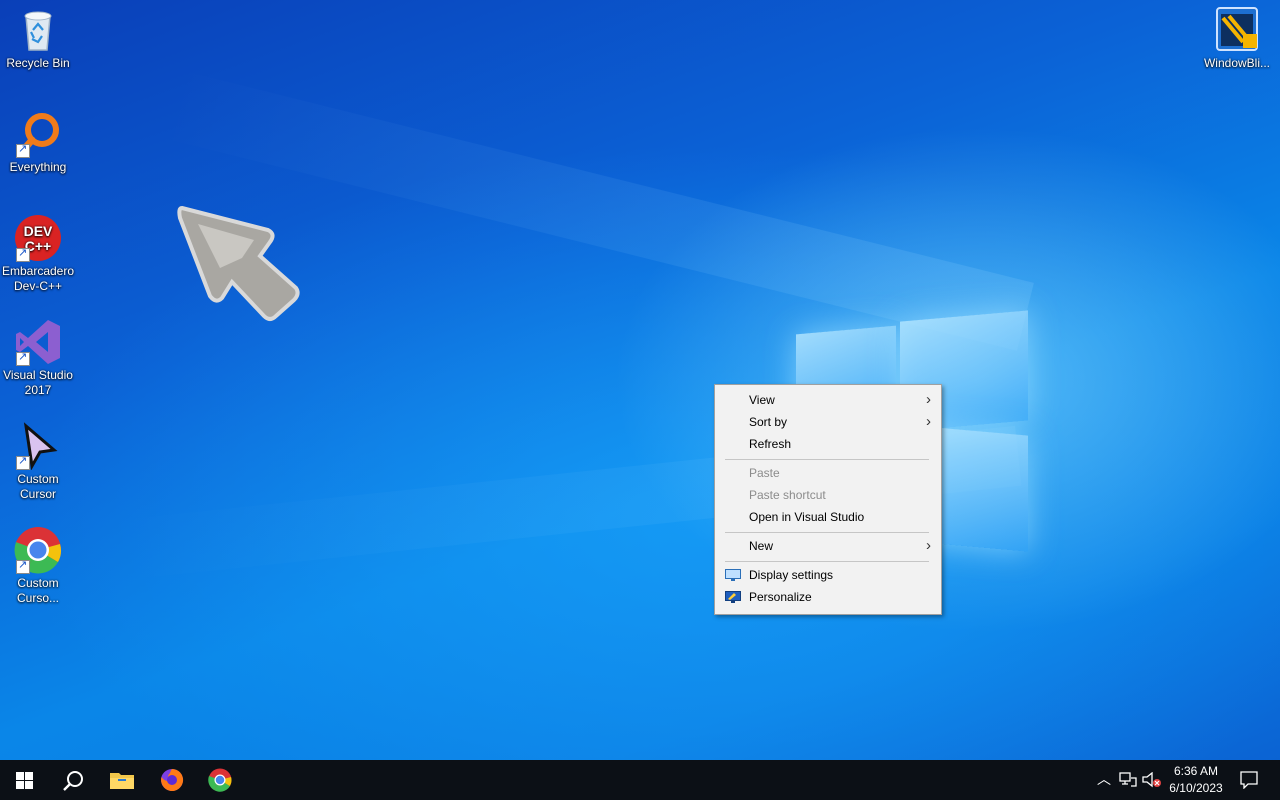 This screenshot has width=1280, height=800. I want to click on start-button, so click(24, 780).